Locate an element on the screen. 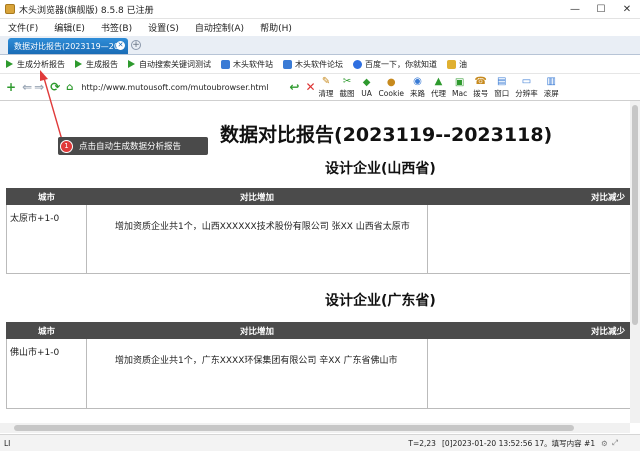 This screenshot has height=451, width=640. mac-icon: ▣ is located at coordinates (460, 82).